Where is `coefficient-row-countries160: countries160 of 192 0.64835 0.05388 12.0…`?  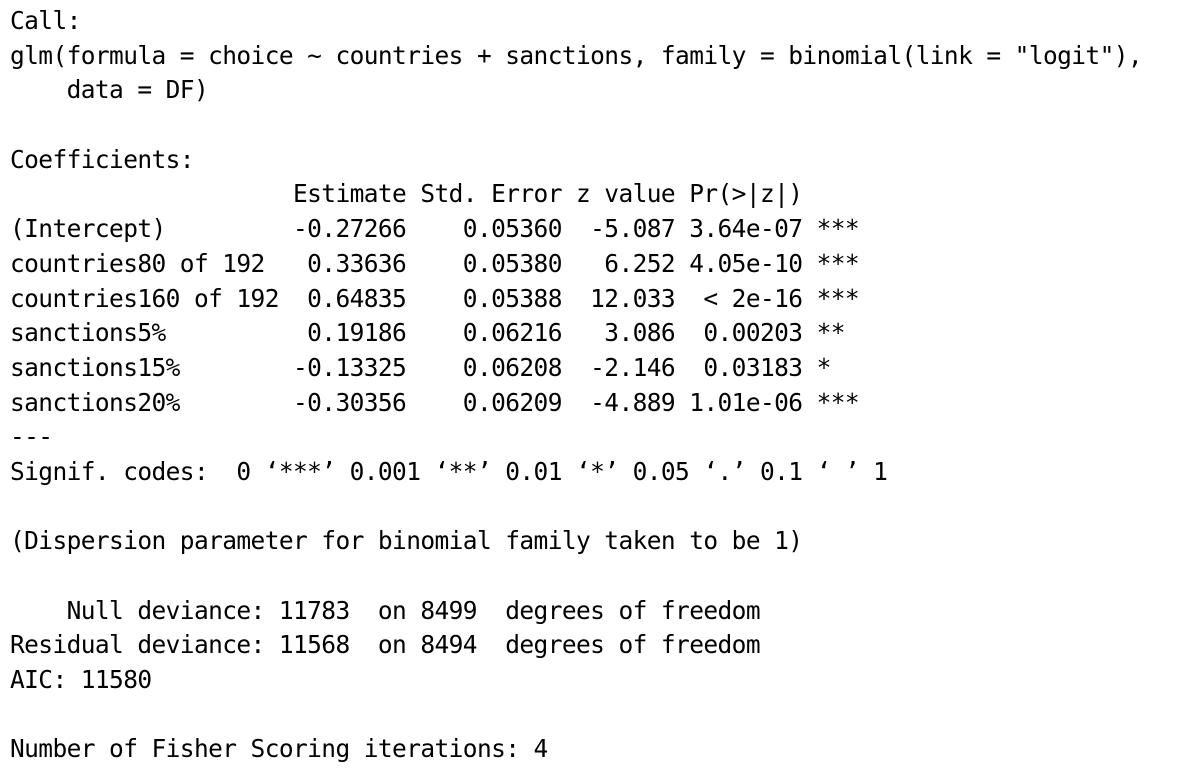
coefficient-row-countries160: countries160 of 192 0.64835 0.05388 12.0… is located at coordinates (435, 298).